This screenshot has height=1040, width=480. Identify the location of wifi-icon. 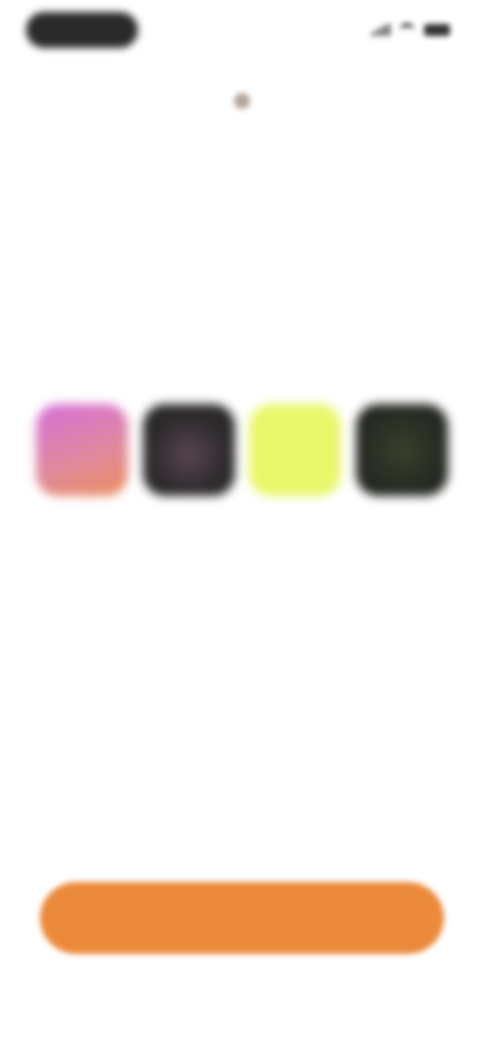
(407, 30).